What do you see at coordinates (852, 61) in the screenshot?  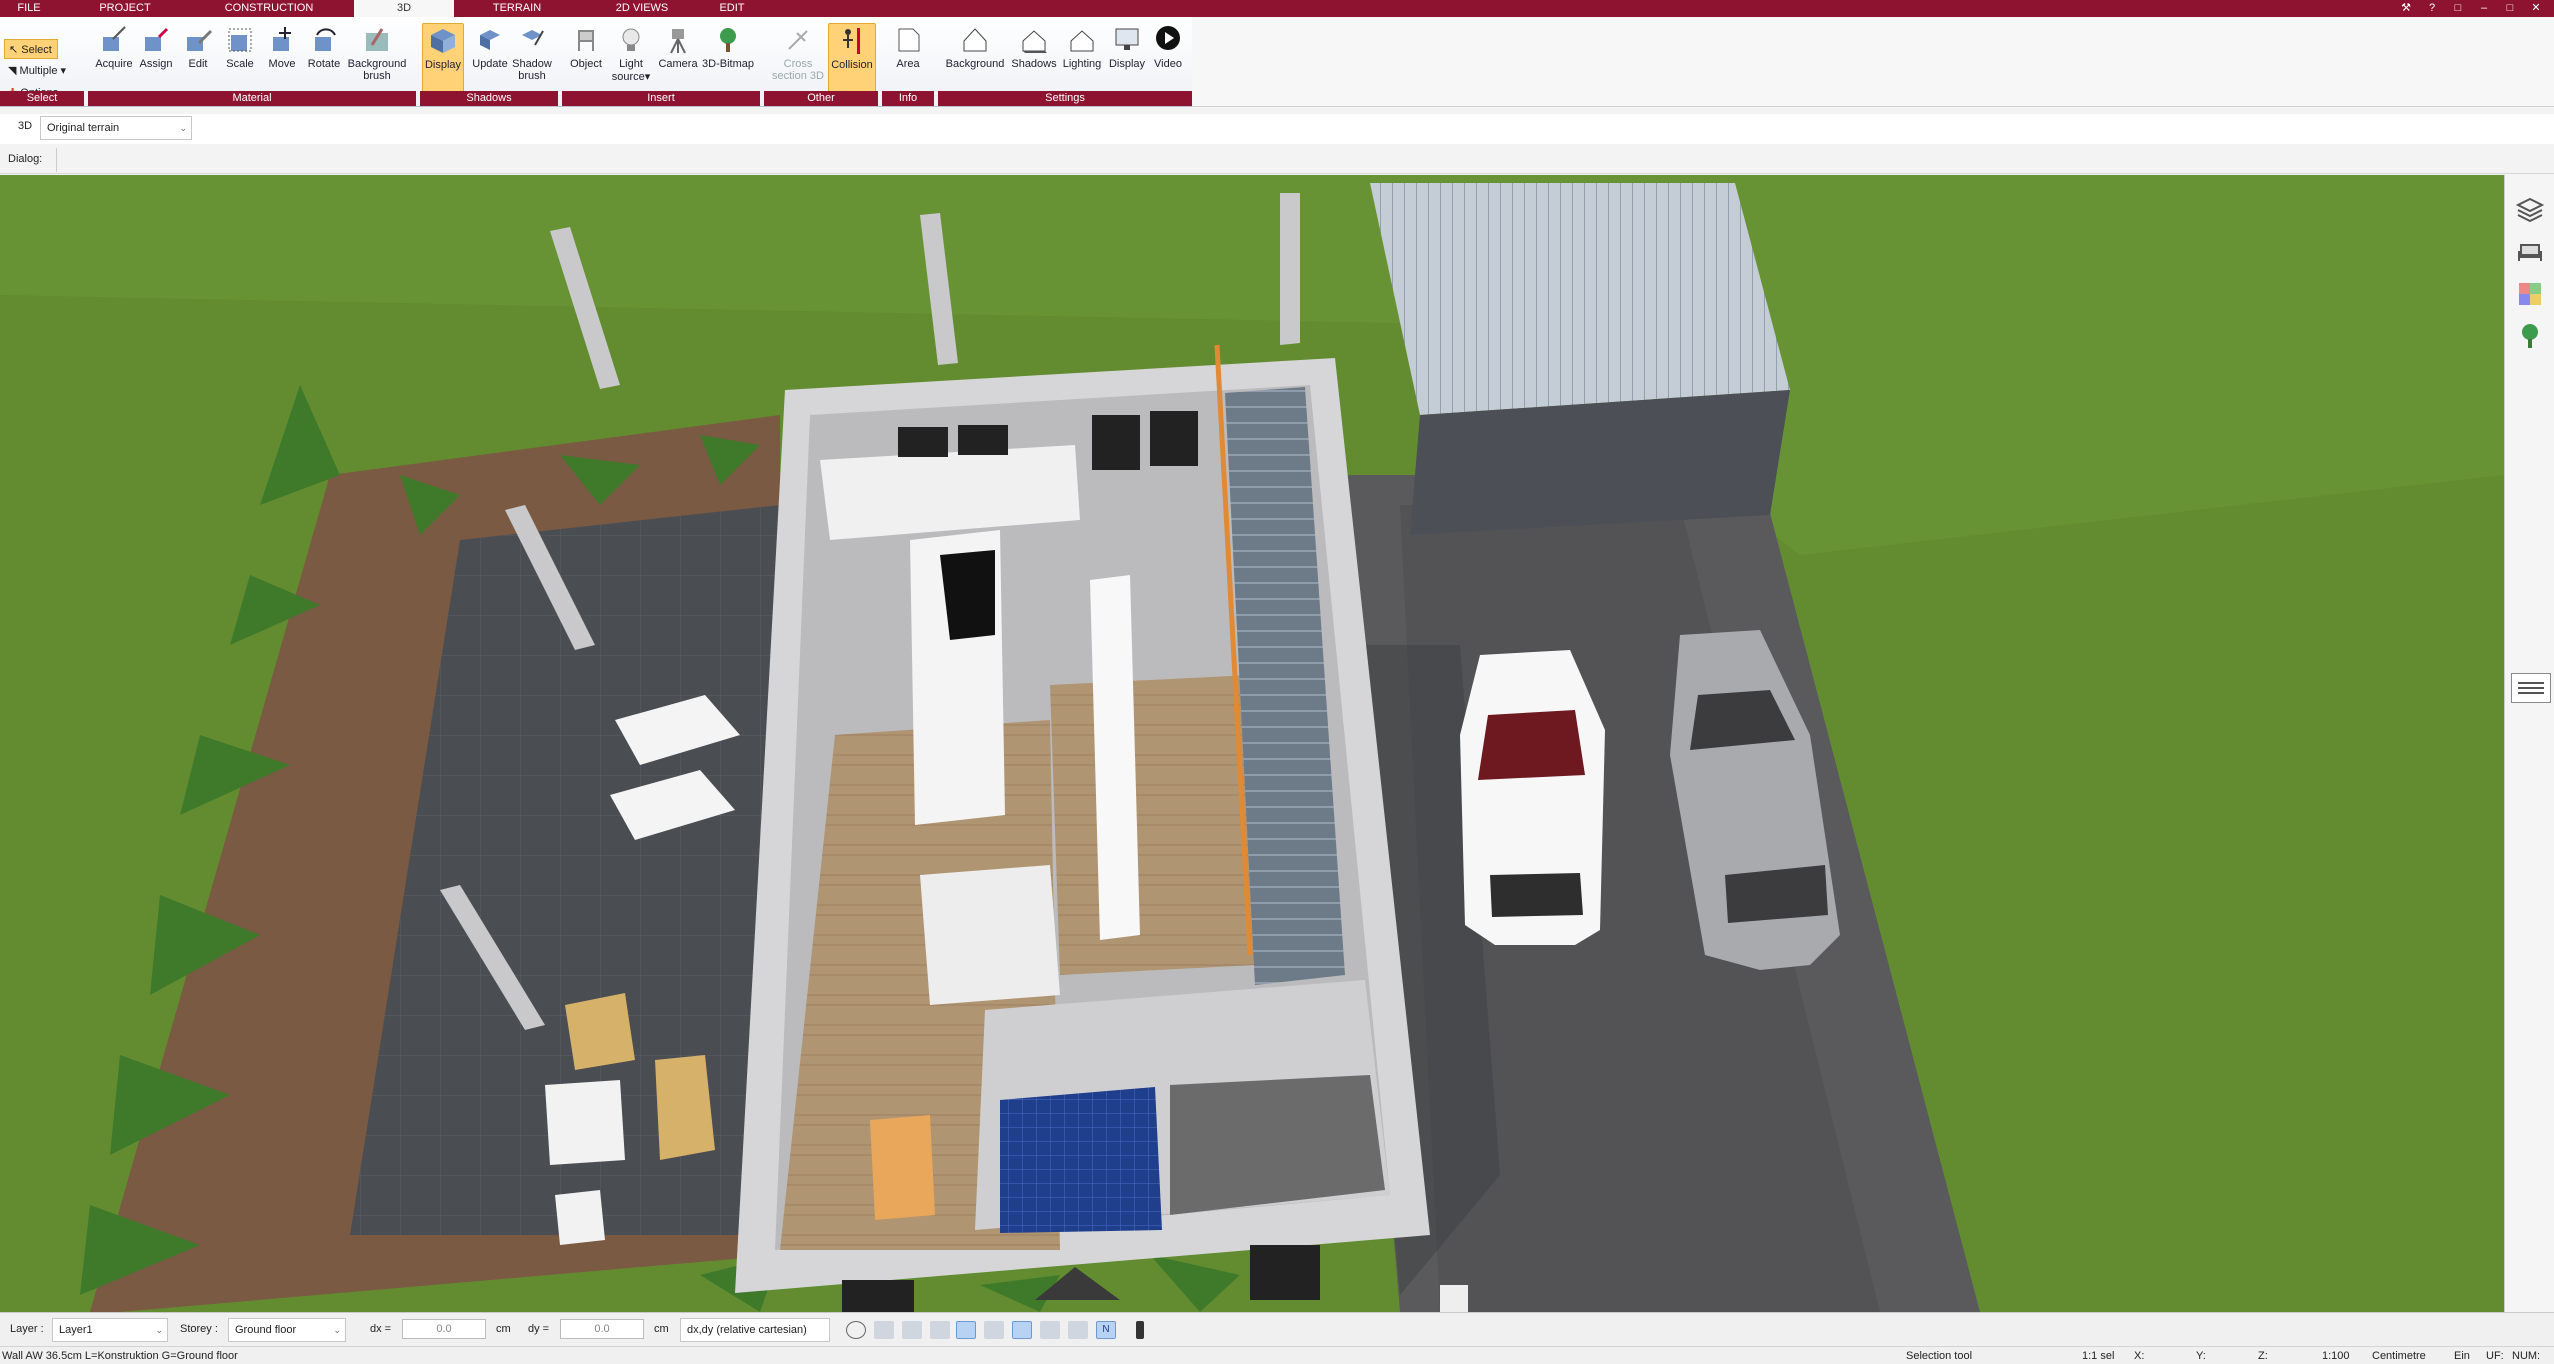 I see `collision-button: Collision` at bounding box center [852, 61].